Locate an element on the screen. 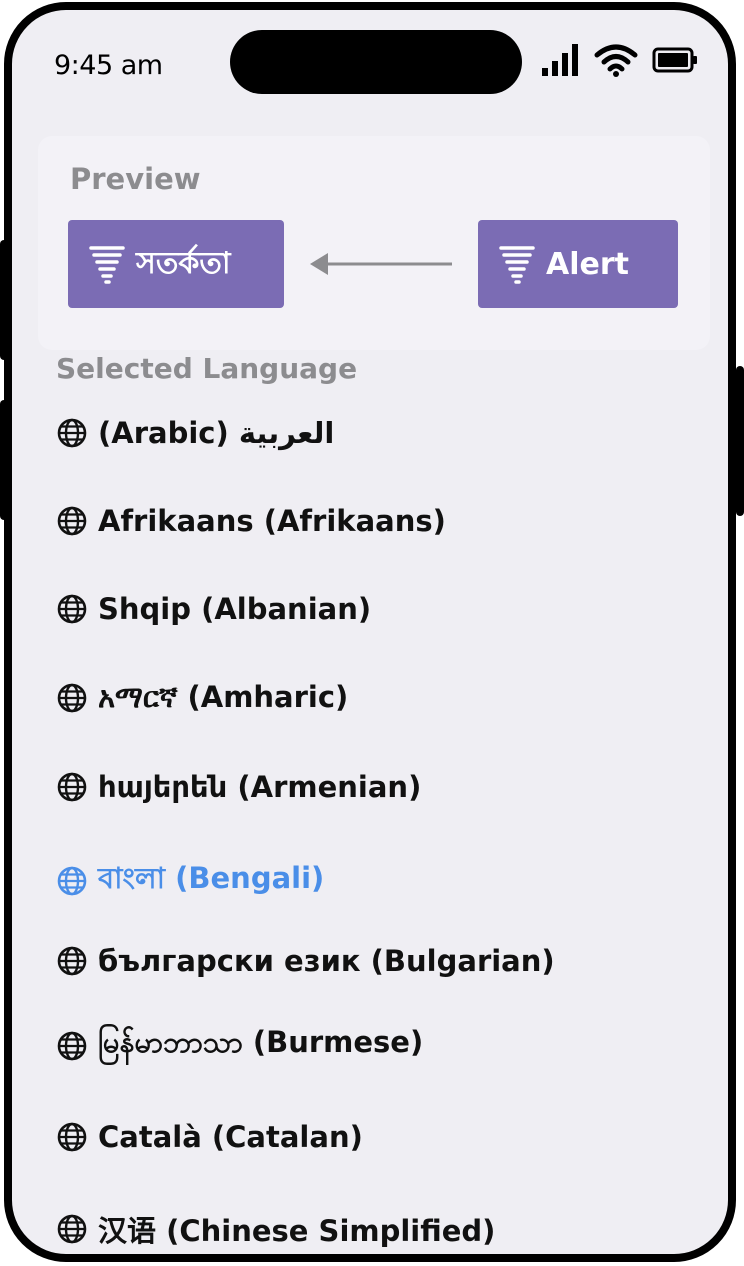  language-label: български език (Bulgarian) is located at coordinates (326, 961).